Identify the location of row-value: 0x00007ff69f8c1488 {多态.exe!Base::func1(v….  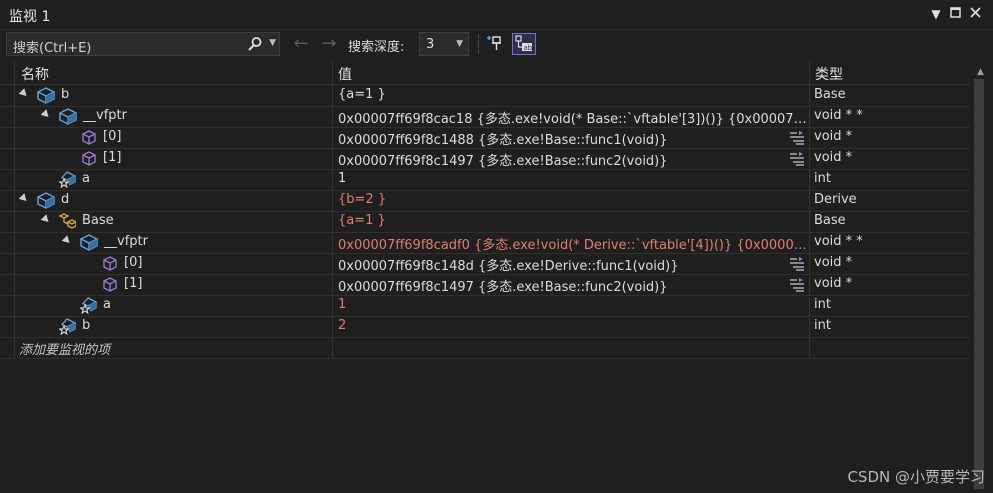
(573, 138).